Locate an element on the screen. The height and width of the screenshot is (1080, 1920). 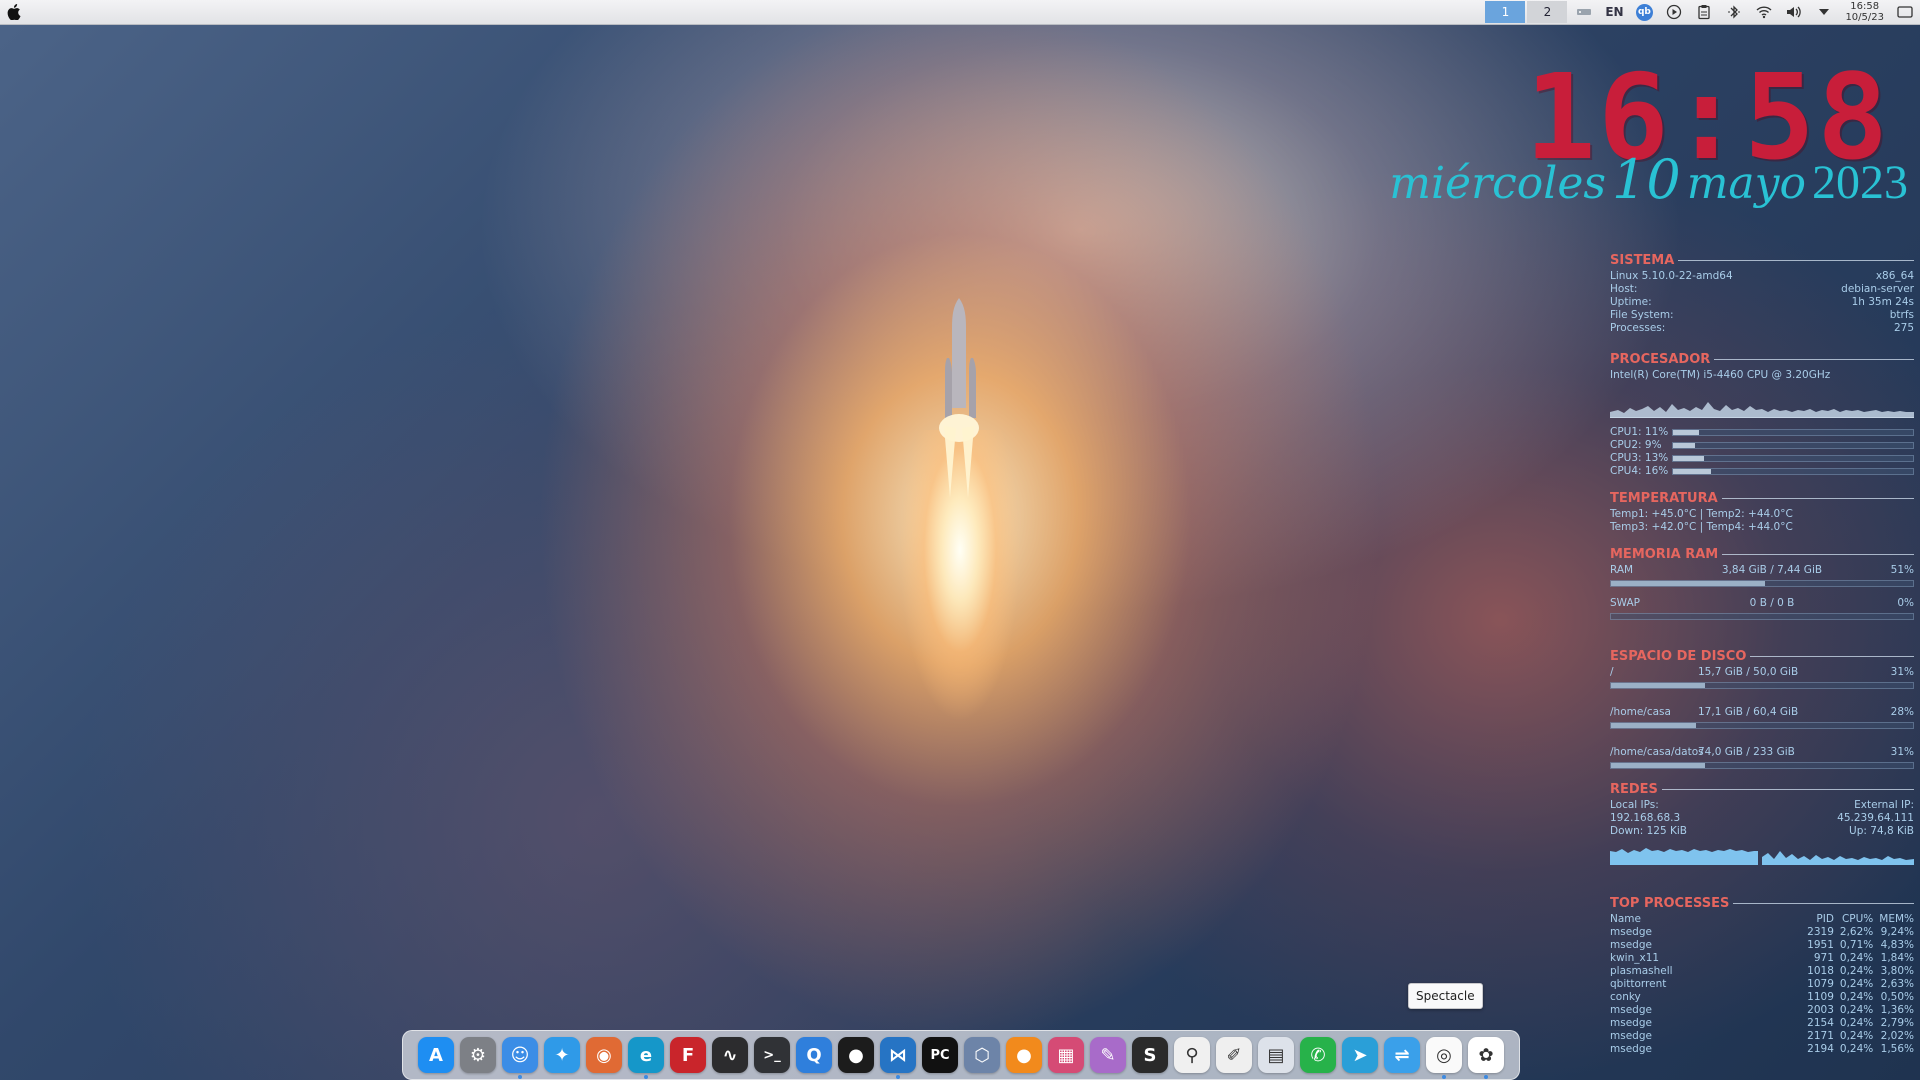
proc-mem: 1,84% is located at coordinates (1897, 958).